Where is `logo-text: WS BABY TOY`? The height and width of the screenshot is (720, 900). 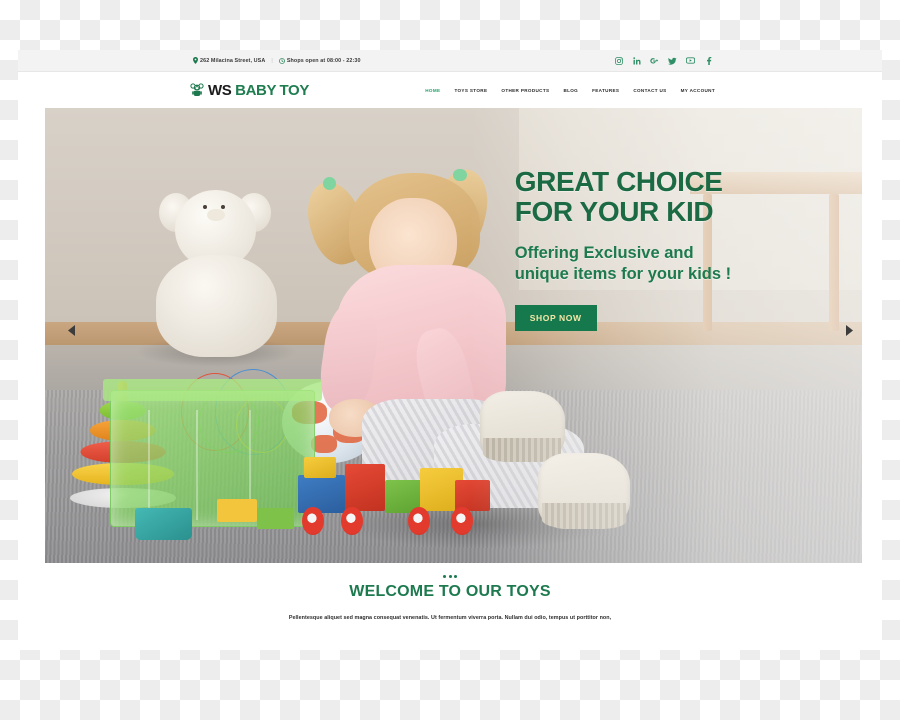
logo-text: WS BABY TOY is located at coordinates (258, 90).